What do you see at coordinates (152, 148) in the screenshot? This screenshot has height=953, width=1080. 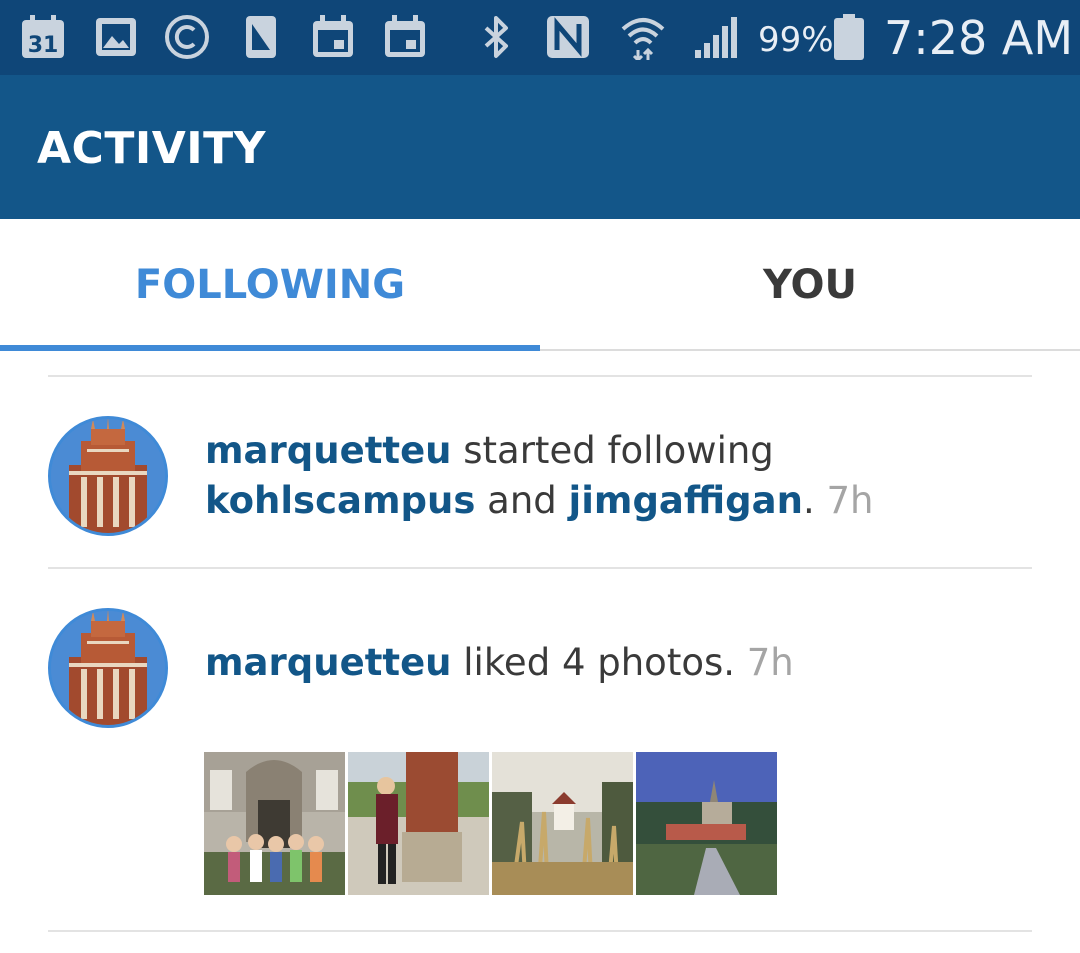 I see `page-title: ACTIVITY` at bounding box center [152, 148].